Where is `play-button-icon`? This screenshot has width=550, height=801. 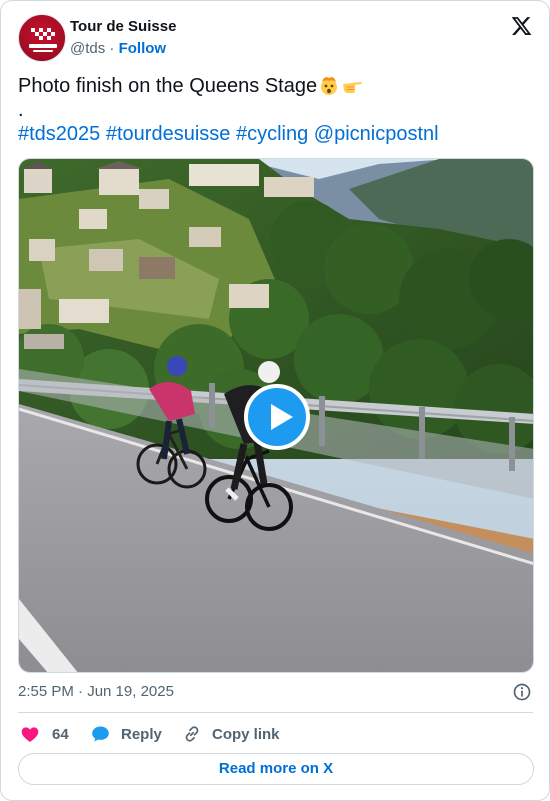
play-button-icon is located at coordinates (277, 417).